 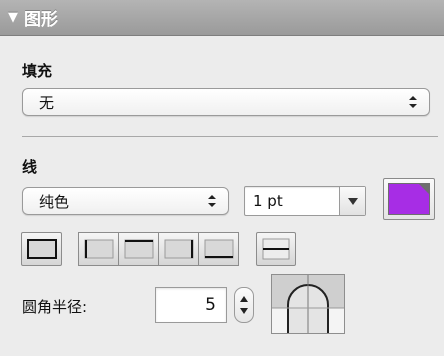 I want to click on chevron-down-icon, so click(x=352, y=201).